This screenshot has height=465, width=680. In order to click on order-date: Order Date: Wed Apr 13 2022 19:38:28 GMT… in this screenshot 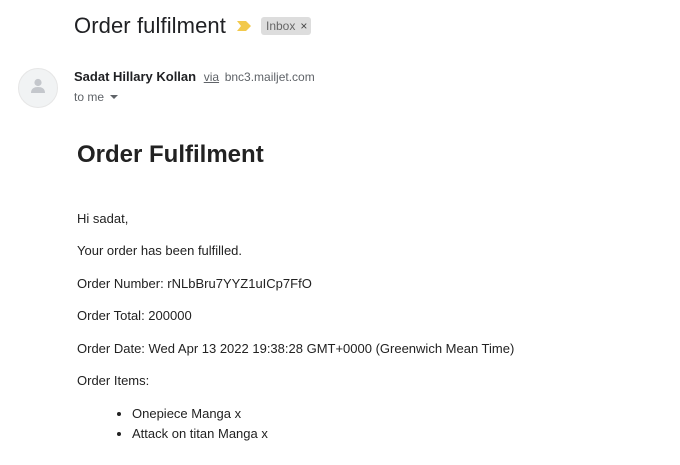, I will do `click(296, 348)`.